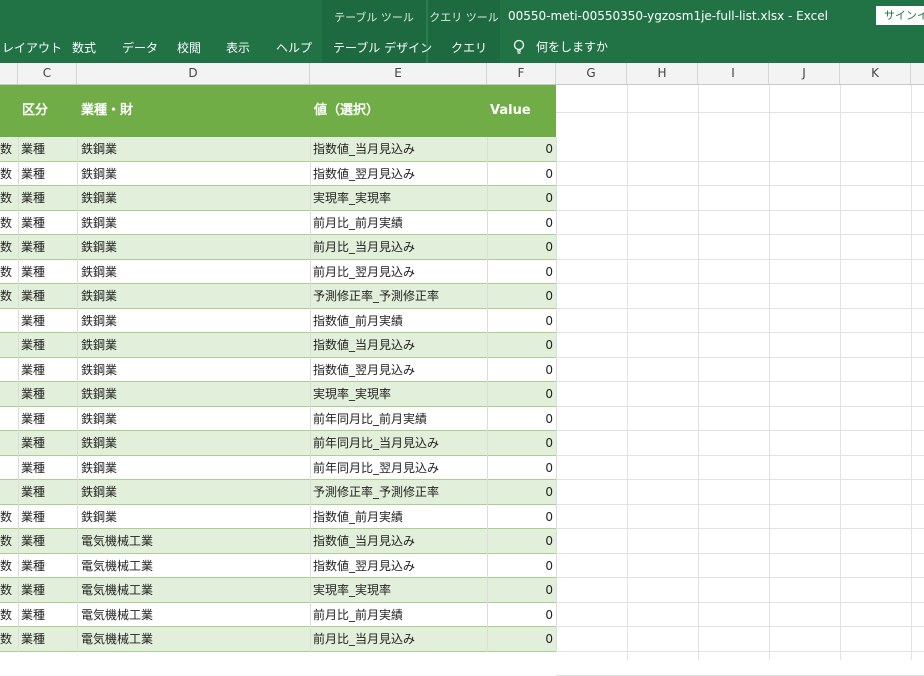  Describe the element at coordinates (399, 223) in the screenshot. I see `cell-atai: 前月比_前月実績` at that location.